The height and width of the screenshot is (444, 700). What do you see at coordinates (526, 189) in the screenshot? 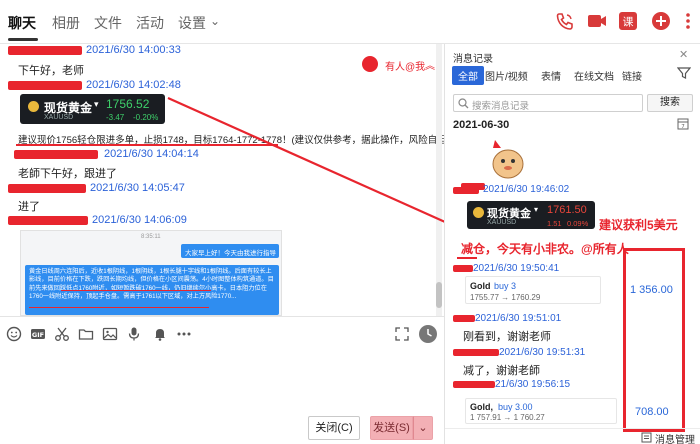
I see `message-timestamp: 2021/6/30 19:46:02` at bounding box center [526, 189].